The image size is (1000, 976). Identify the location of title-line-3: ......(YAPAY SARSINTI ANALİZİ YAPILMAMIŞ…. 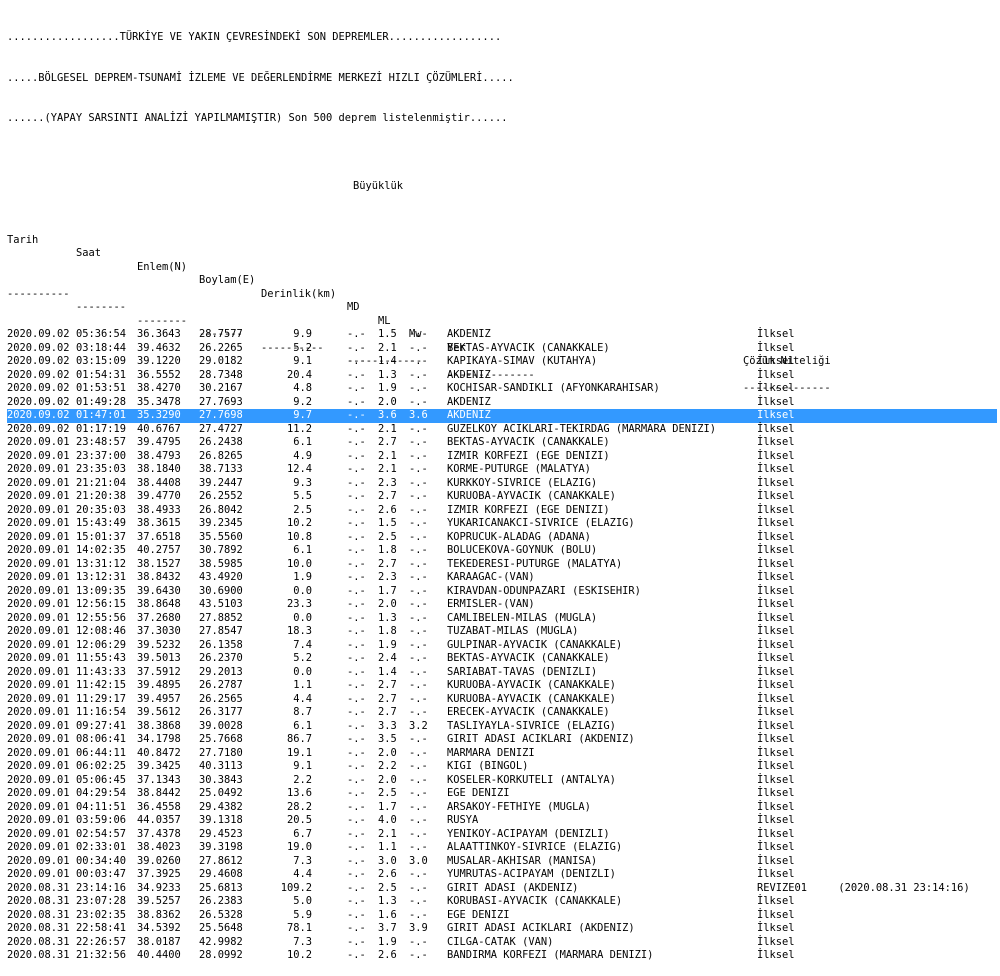
(257, 118).